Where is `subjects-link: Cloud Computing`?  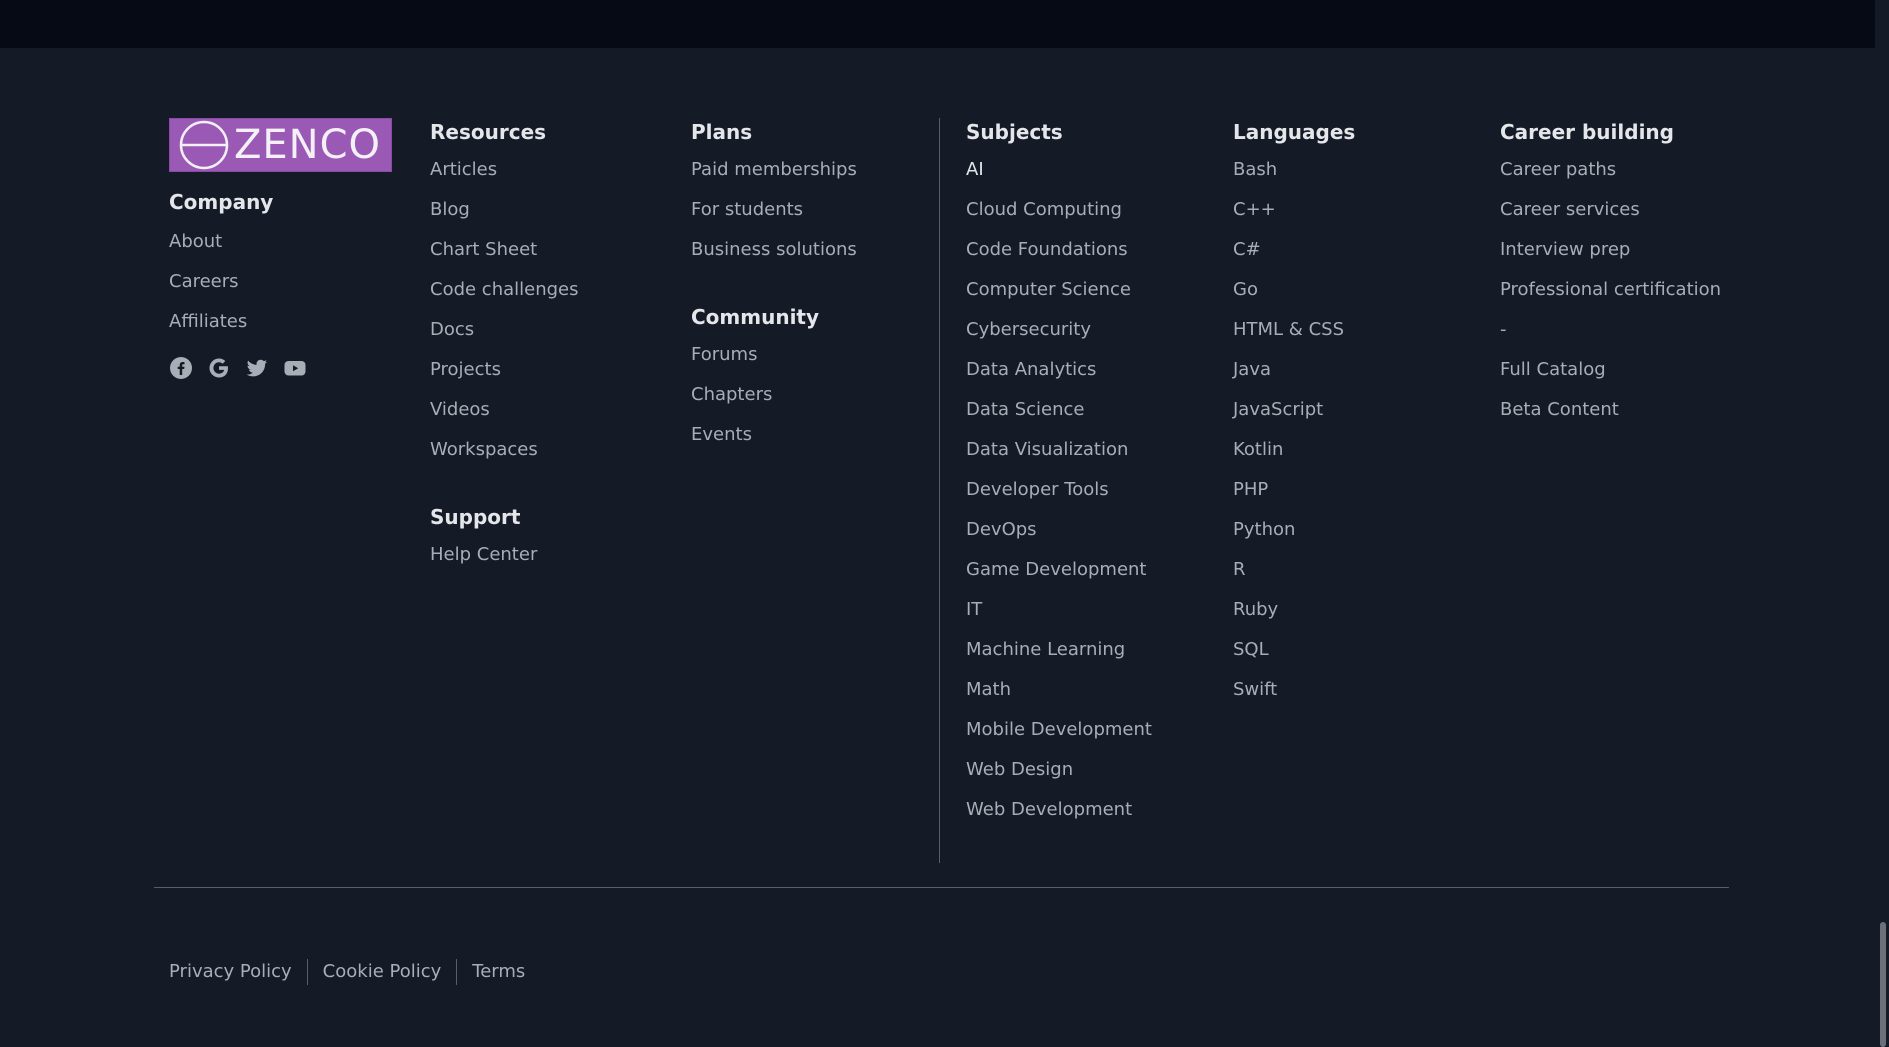 subjects-link: Cloud Computing is located at coordinates (1059, 218).